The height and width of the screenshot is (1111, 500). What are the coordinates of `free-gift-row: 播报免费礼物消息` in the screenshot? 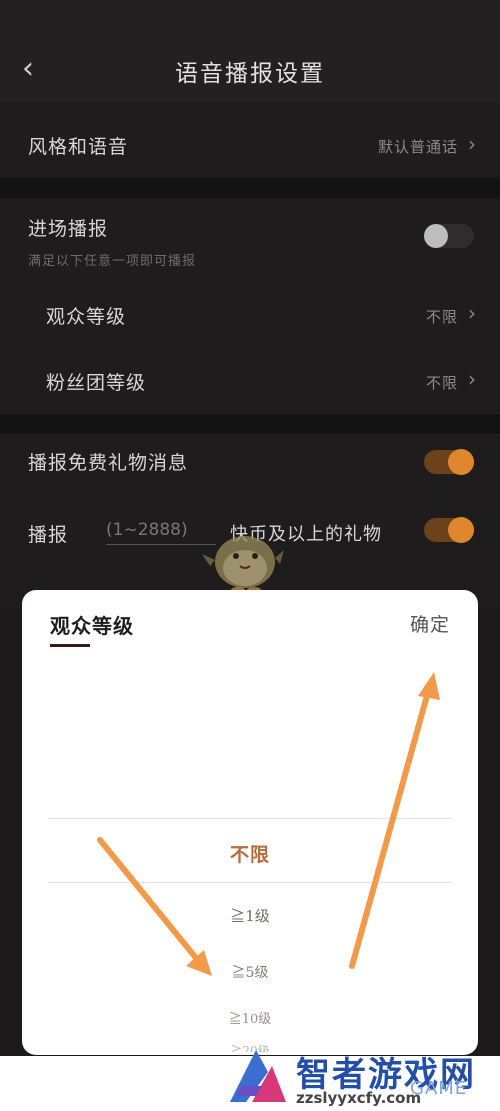 It's located at (250, 466).